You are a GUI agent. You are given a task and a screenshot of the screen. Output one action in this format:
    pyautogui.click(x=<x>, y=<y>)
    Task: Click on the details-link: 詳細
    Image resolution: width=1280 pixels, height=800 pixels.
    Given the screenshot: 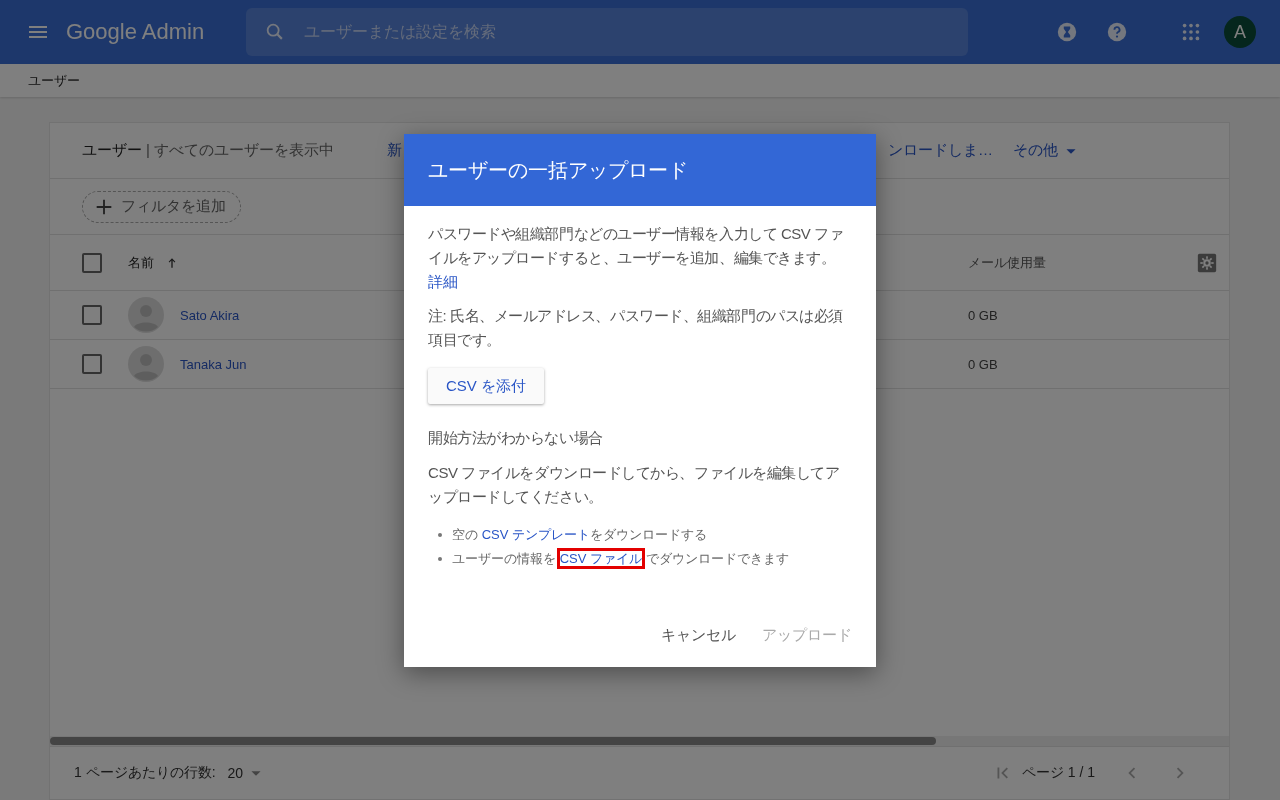 What is the action you would take?
    pyautogui.click(x=443, y=282)
    